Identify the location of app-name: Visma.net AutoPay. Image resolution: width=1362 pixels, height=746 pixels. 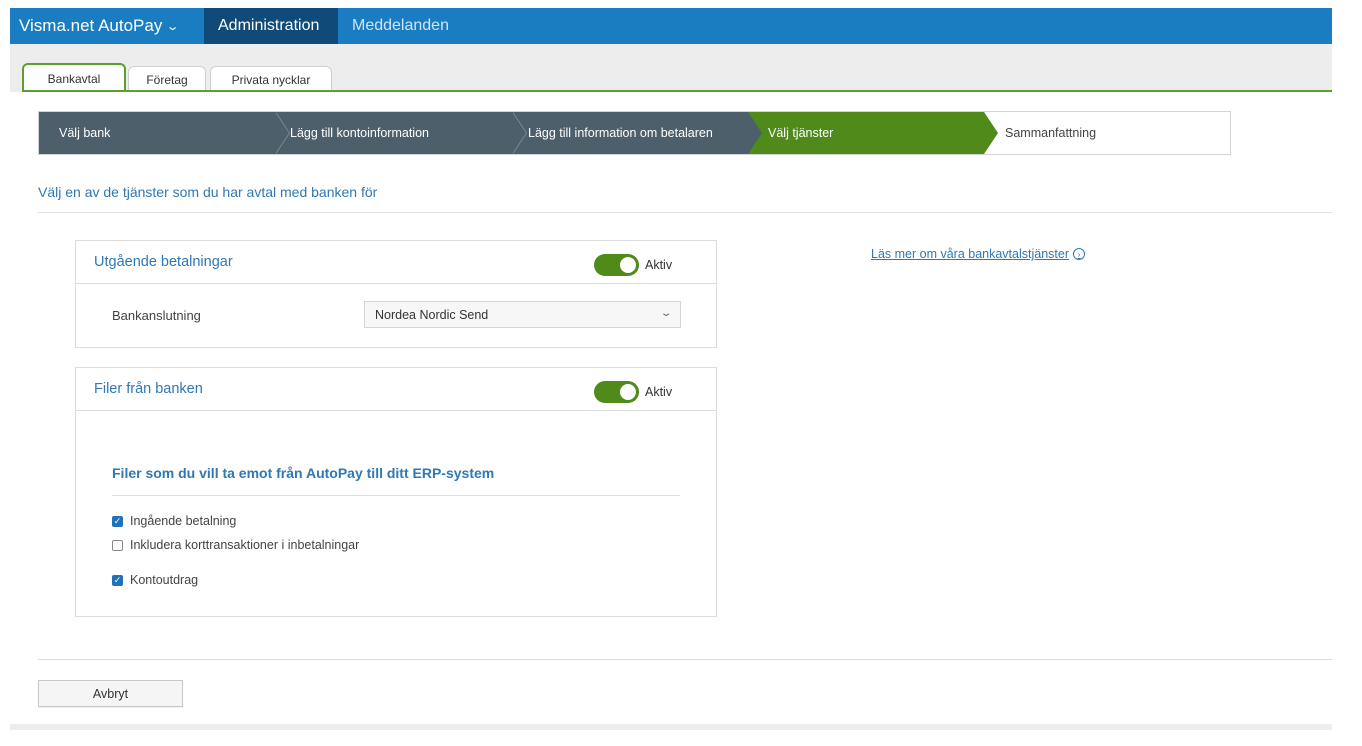
(91, 25).